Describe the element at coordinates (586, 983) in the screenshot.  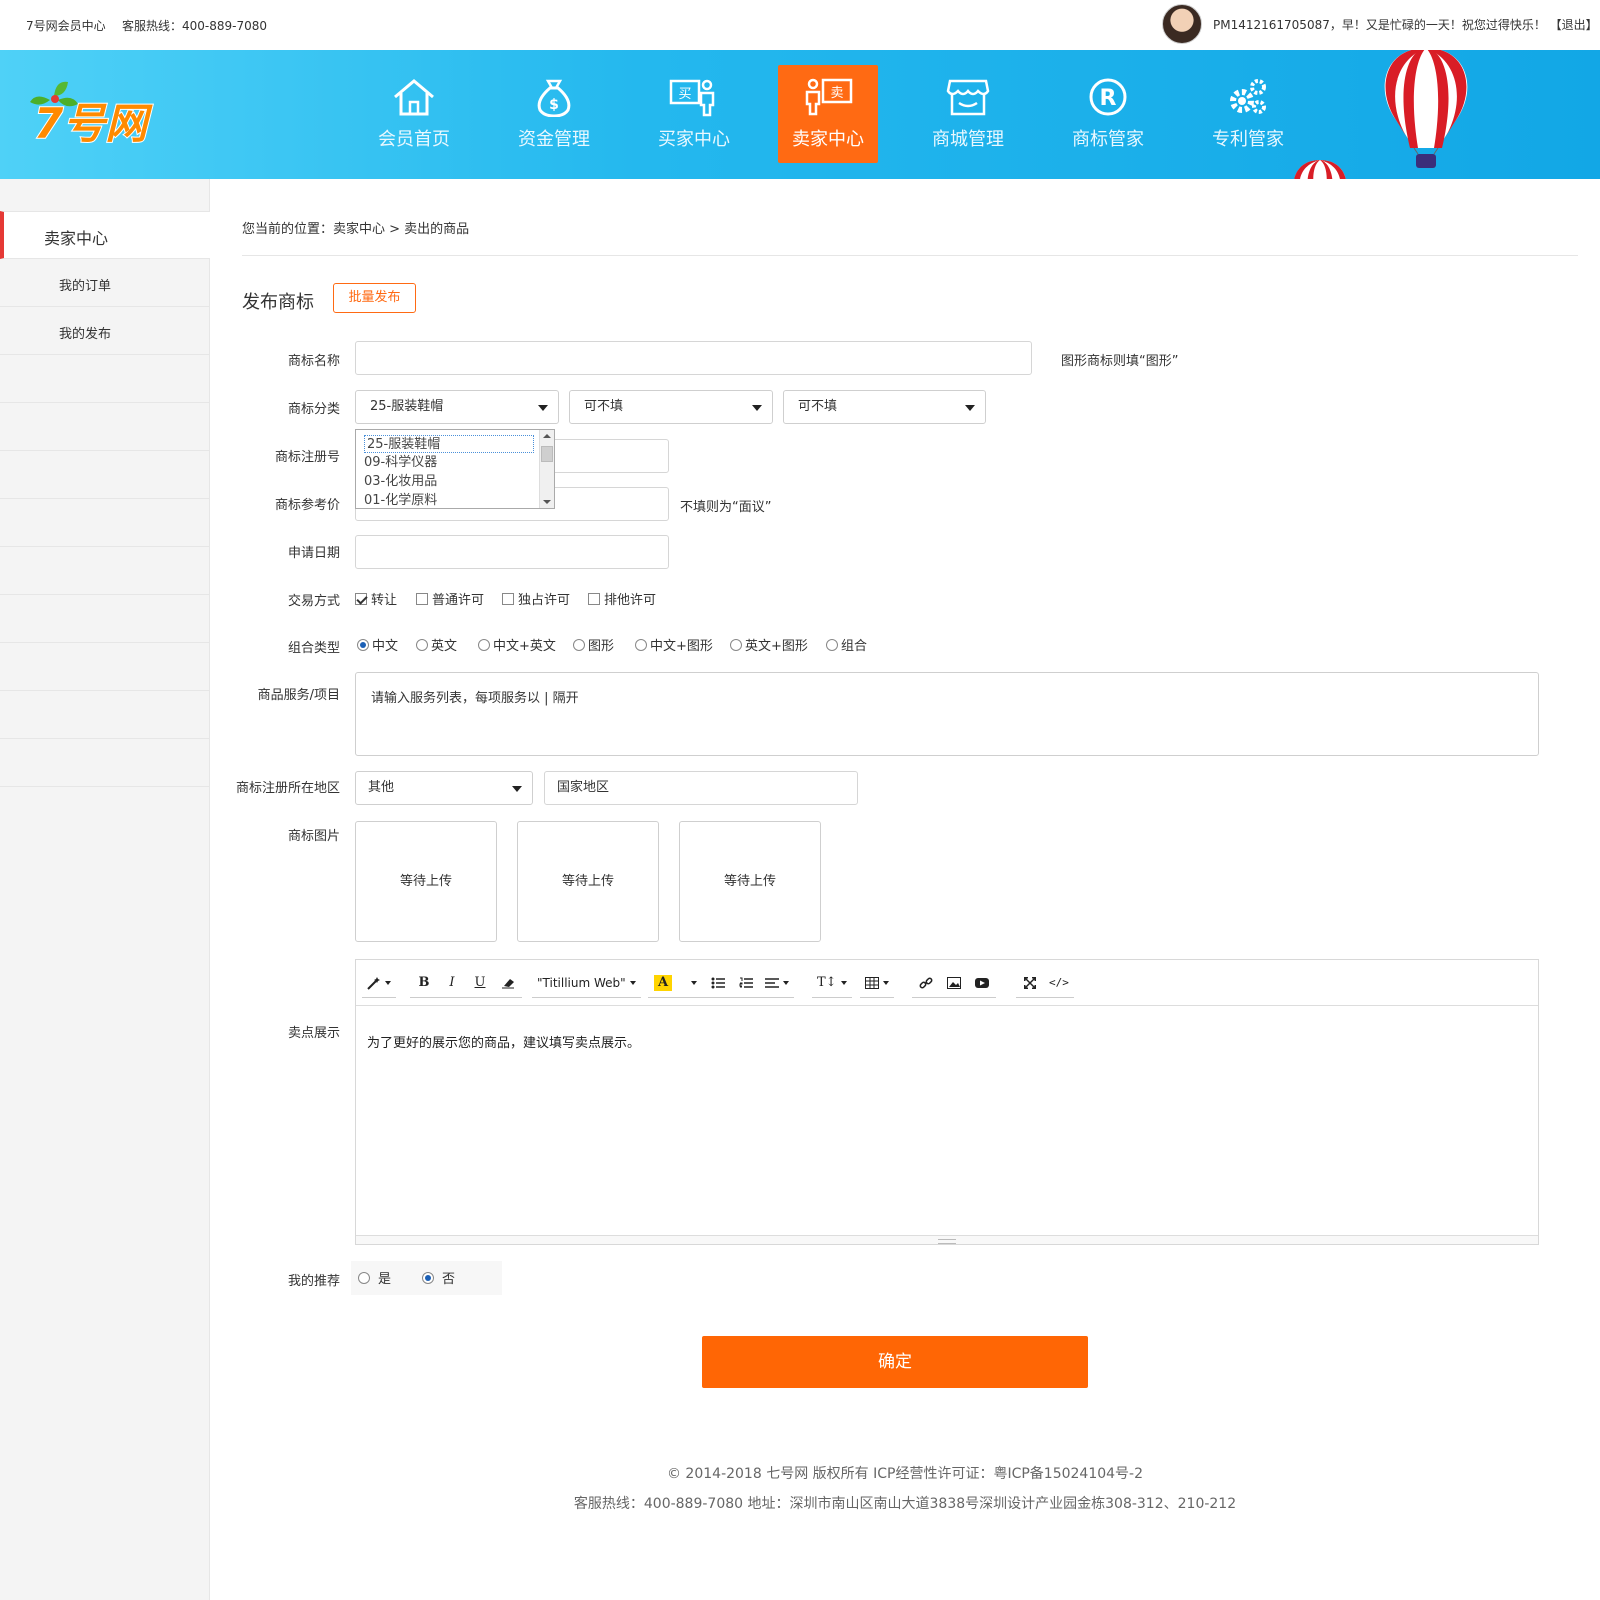
I see `font-family-select: "Titillium Web"` at that location.